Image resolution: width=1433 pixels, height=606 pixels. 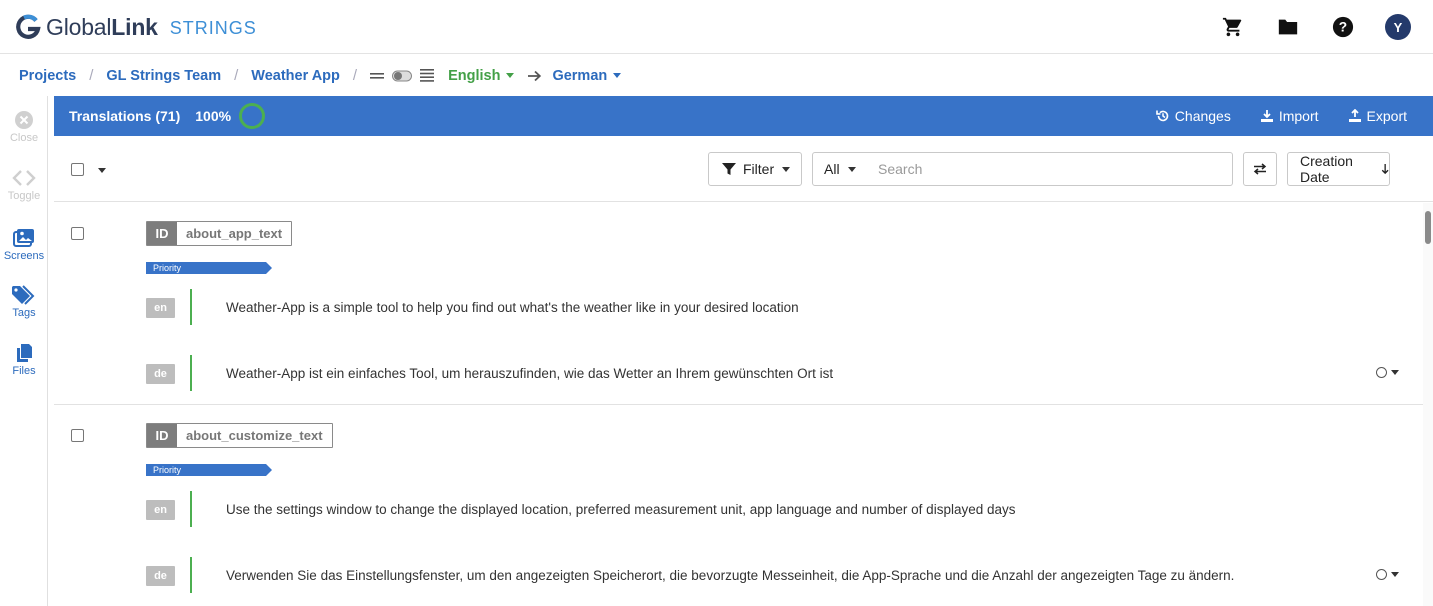 I want to click on sidebar-item-screens: Screens, so click(x=24, y=245).